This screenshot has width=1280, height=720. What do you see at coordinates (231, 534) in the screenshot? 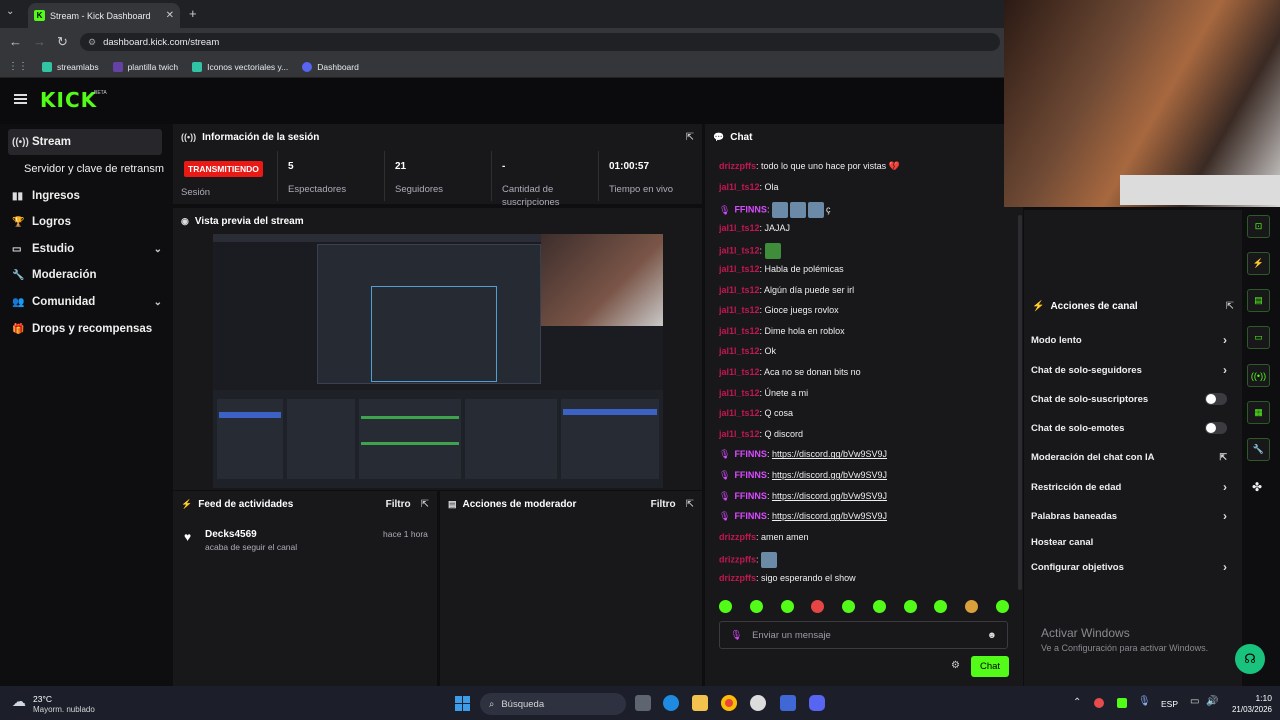
I see `activity-user: Decks4569` at bounding box center [231, 534].